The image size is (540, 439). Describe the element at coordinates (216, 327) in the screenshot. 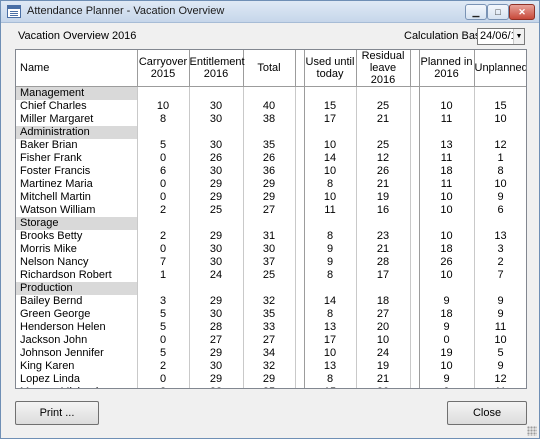

I see `cell-entitlement: 28` at that location.